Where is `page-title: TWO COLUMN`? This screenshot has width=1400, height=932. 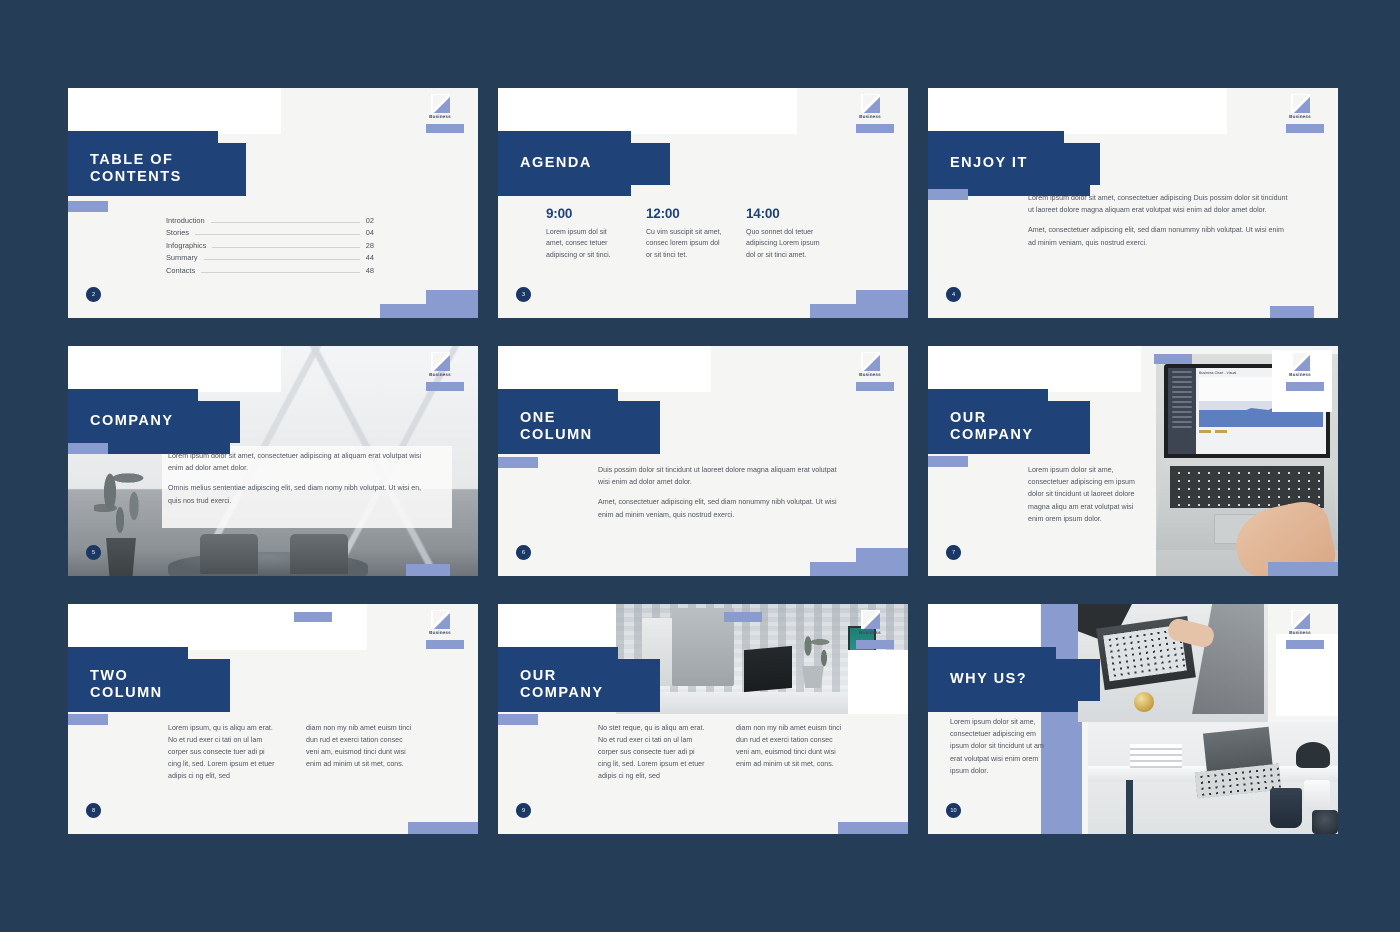
page-title: TWO COLUMN is located at coordinates (149, 686).